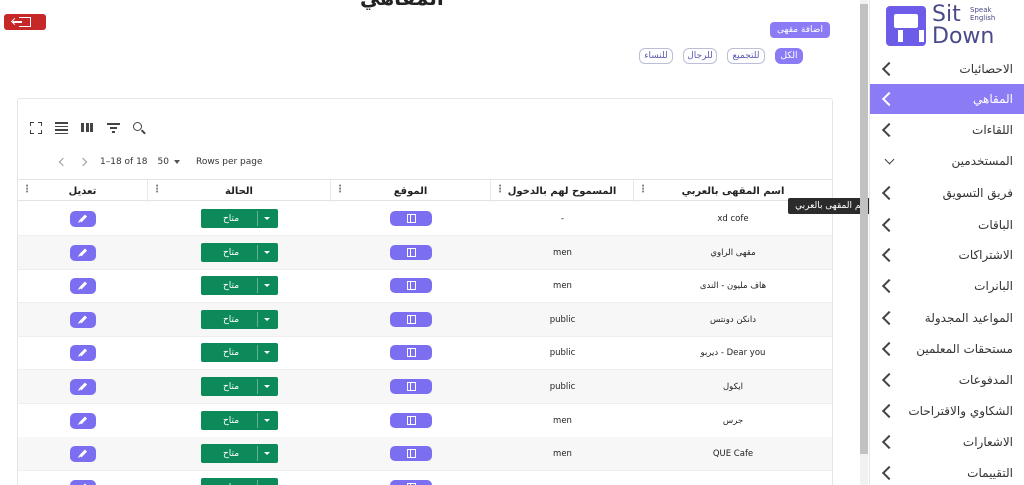  What do you see at coordinates (733, 285) in the screenshot?
I see `cafe-name: هاف مليون - الندى` at bounding box center [733, 285].